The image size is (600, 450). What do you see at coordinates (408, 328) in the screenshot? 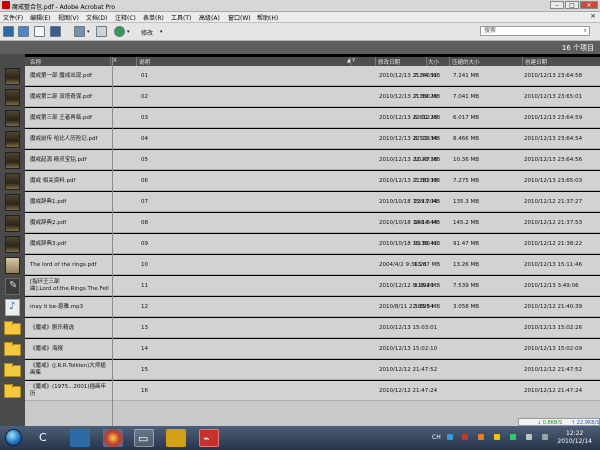
I see `file-modified: 2010/12/13 15:03:01` at bounding box center [408, 328].